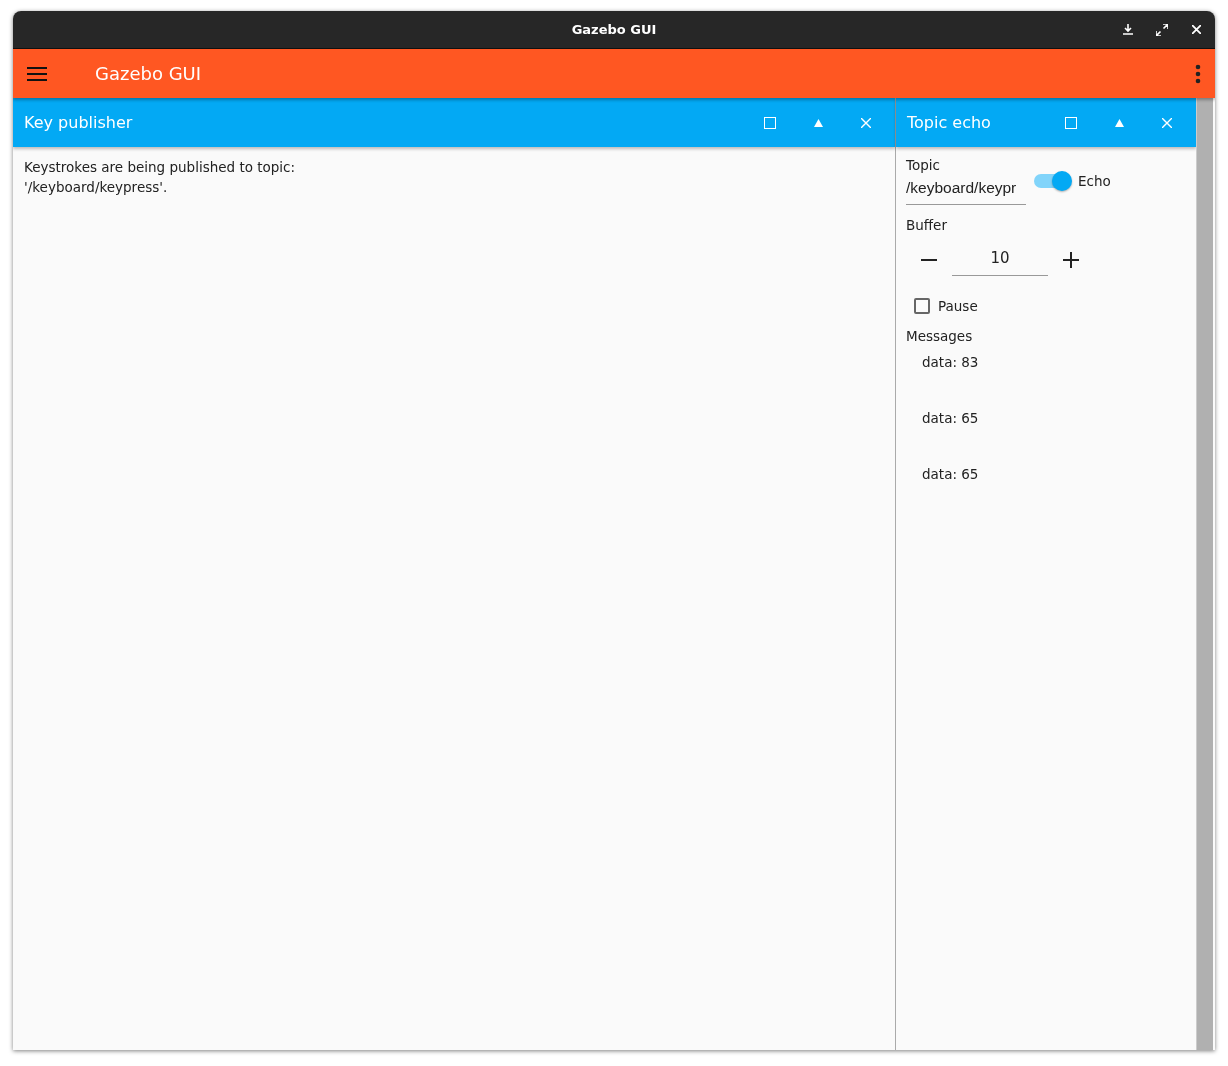 The height and width of the screenshot is (1066, 1228). Describe the element at coordinates (1000, 259) in the screenshot. I see `buffer-field: 10` at that location.